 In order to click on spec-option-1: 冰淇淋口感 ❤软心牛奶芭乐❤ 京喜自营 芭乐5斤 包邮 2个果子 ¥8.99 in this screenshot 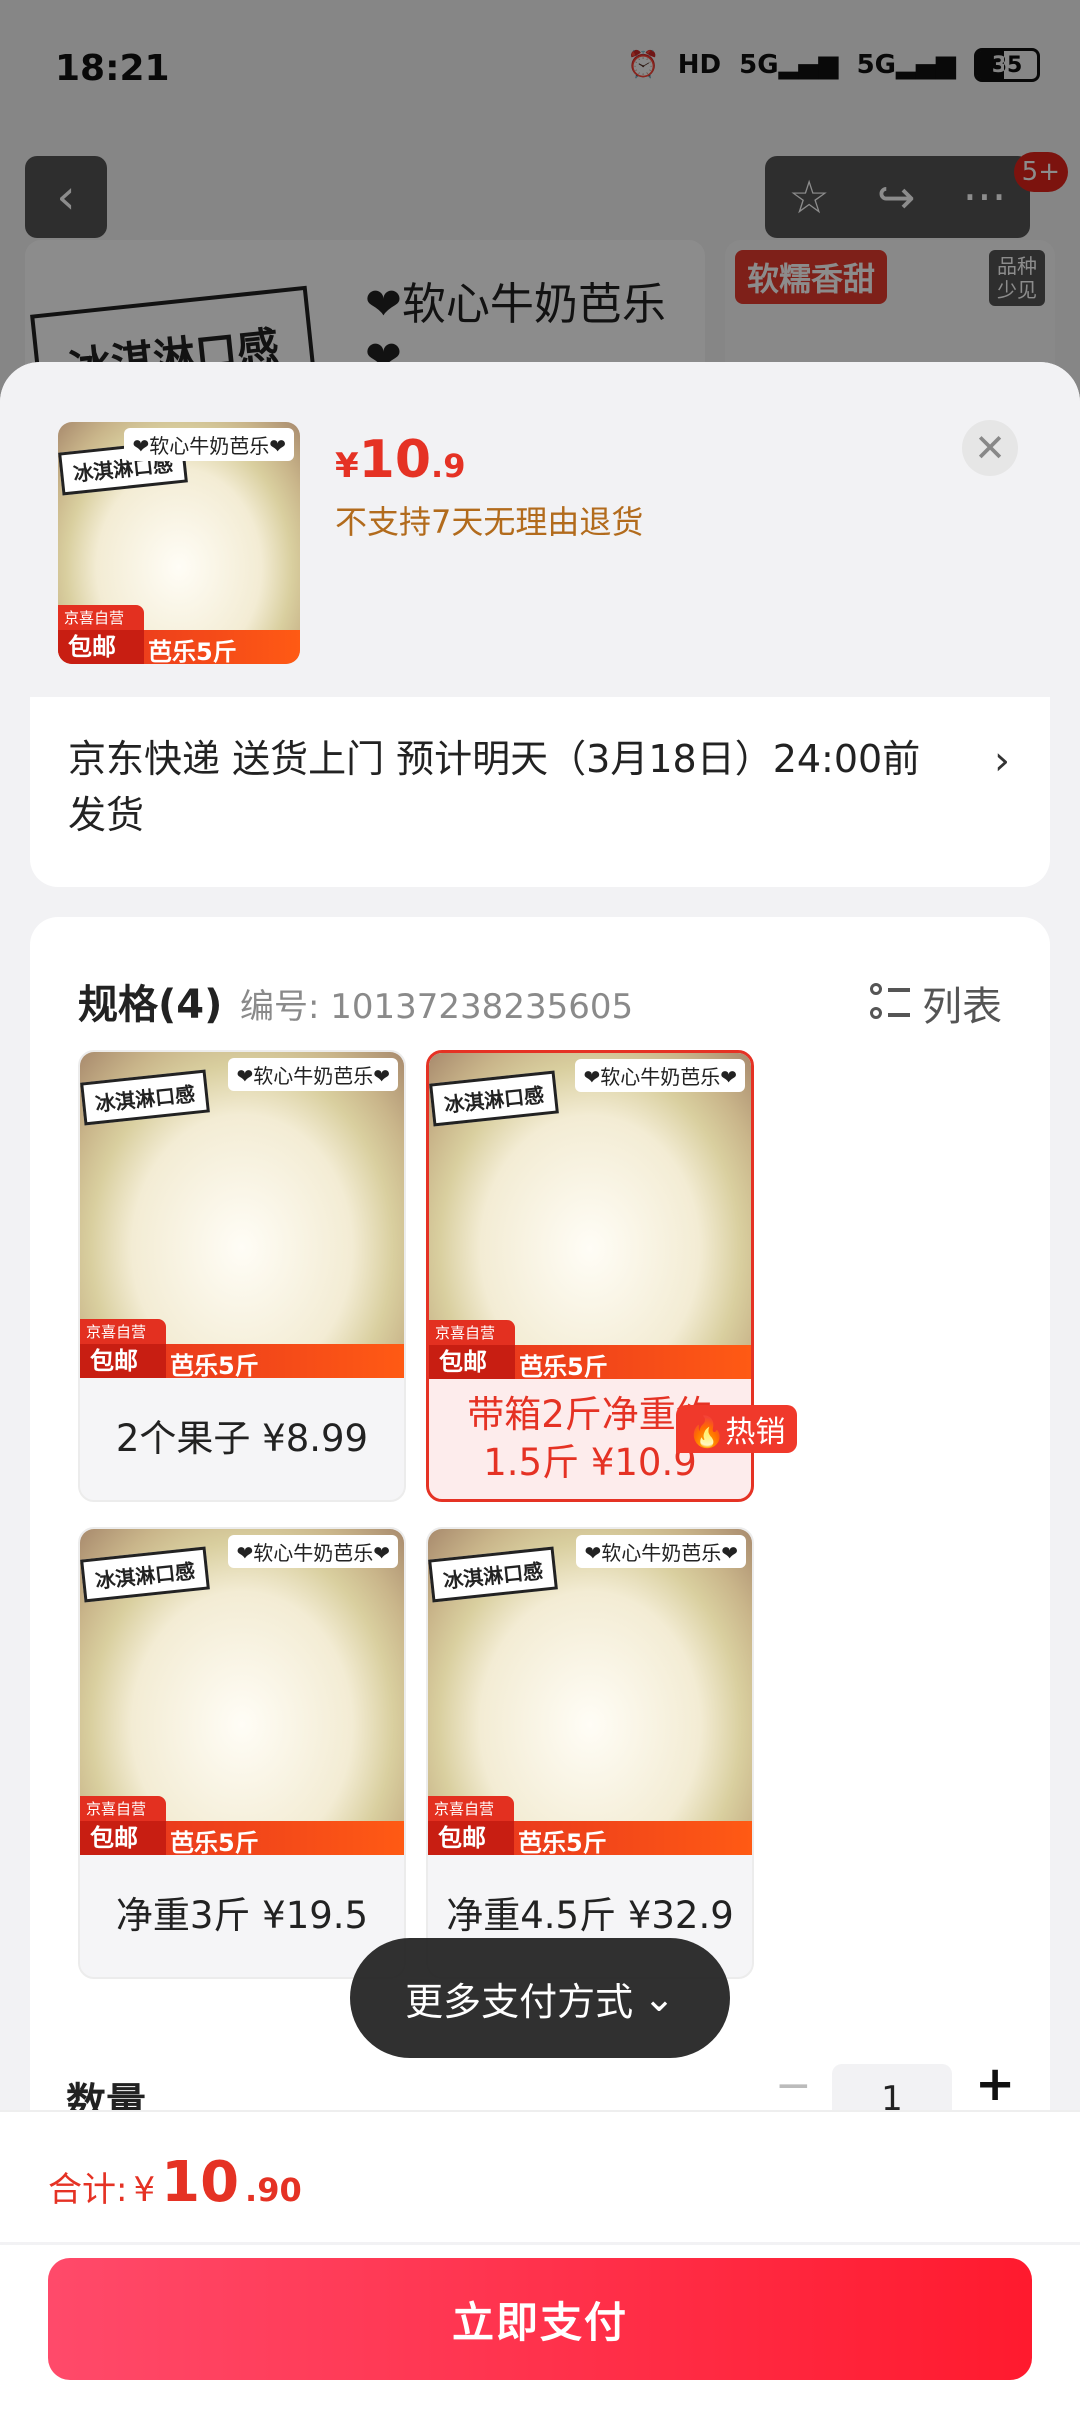, I will do `click(242, 1276)`.